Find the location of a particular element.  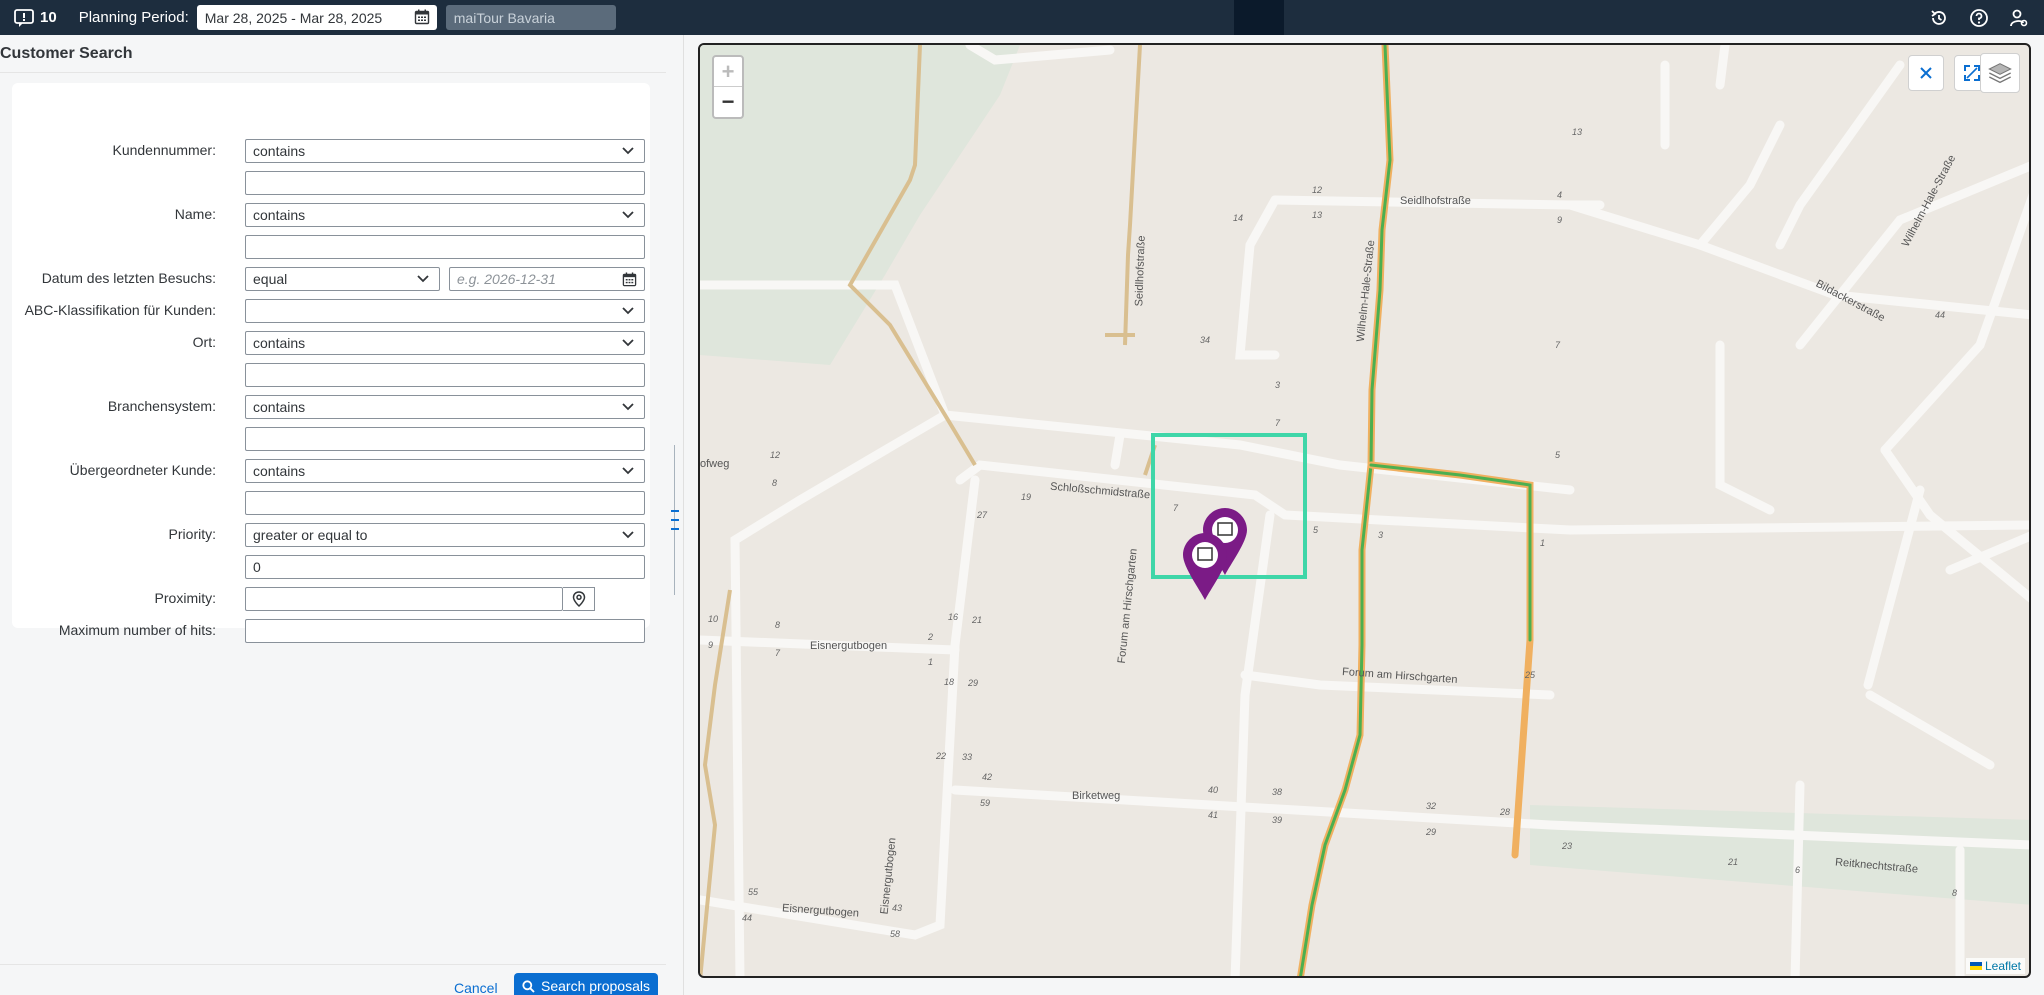

datum-operator-value: equal is located at coordinates (270, 279).